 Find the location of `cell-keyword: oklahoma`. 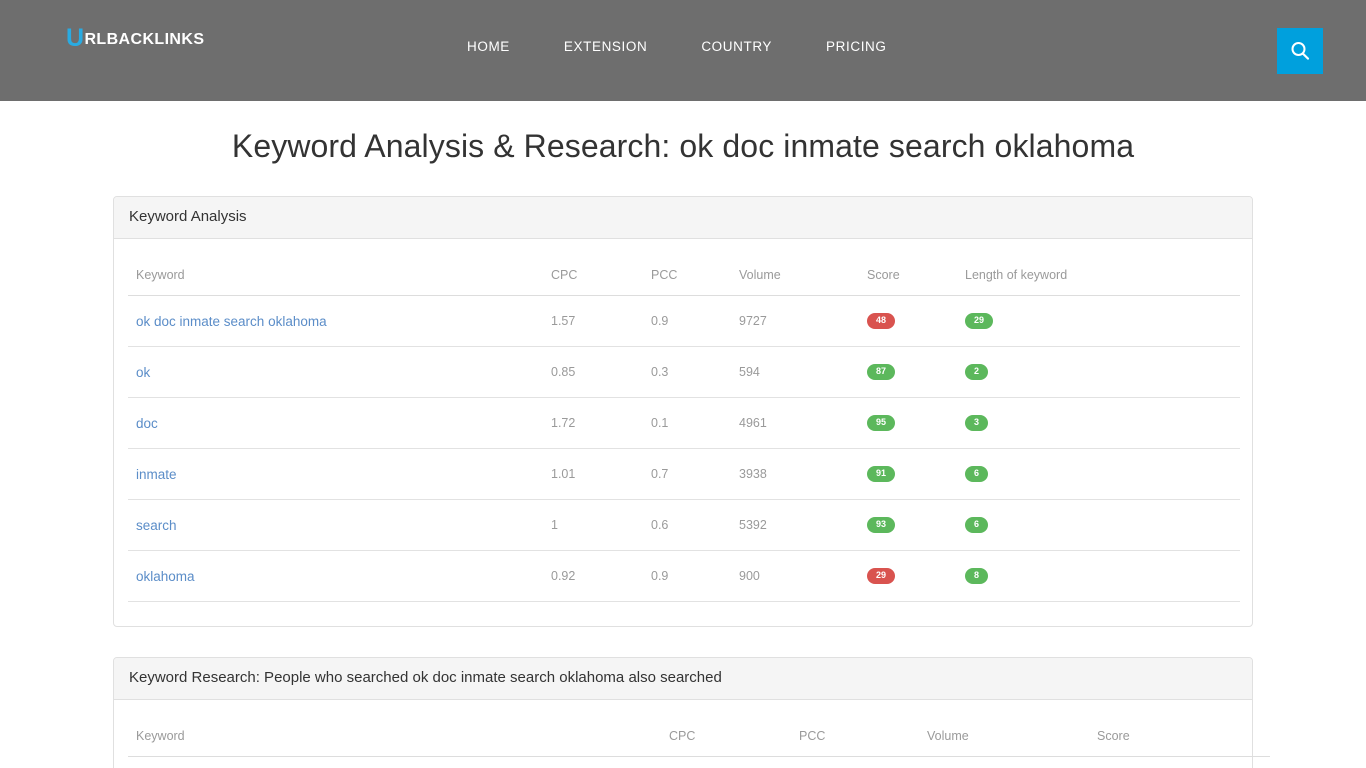

cell-keyword: oklahoma is located at coordinates (335, 576).